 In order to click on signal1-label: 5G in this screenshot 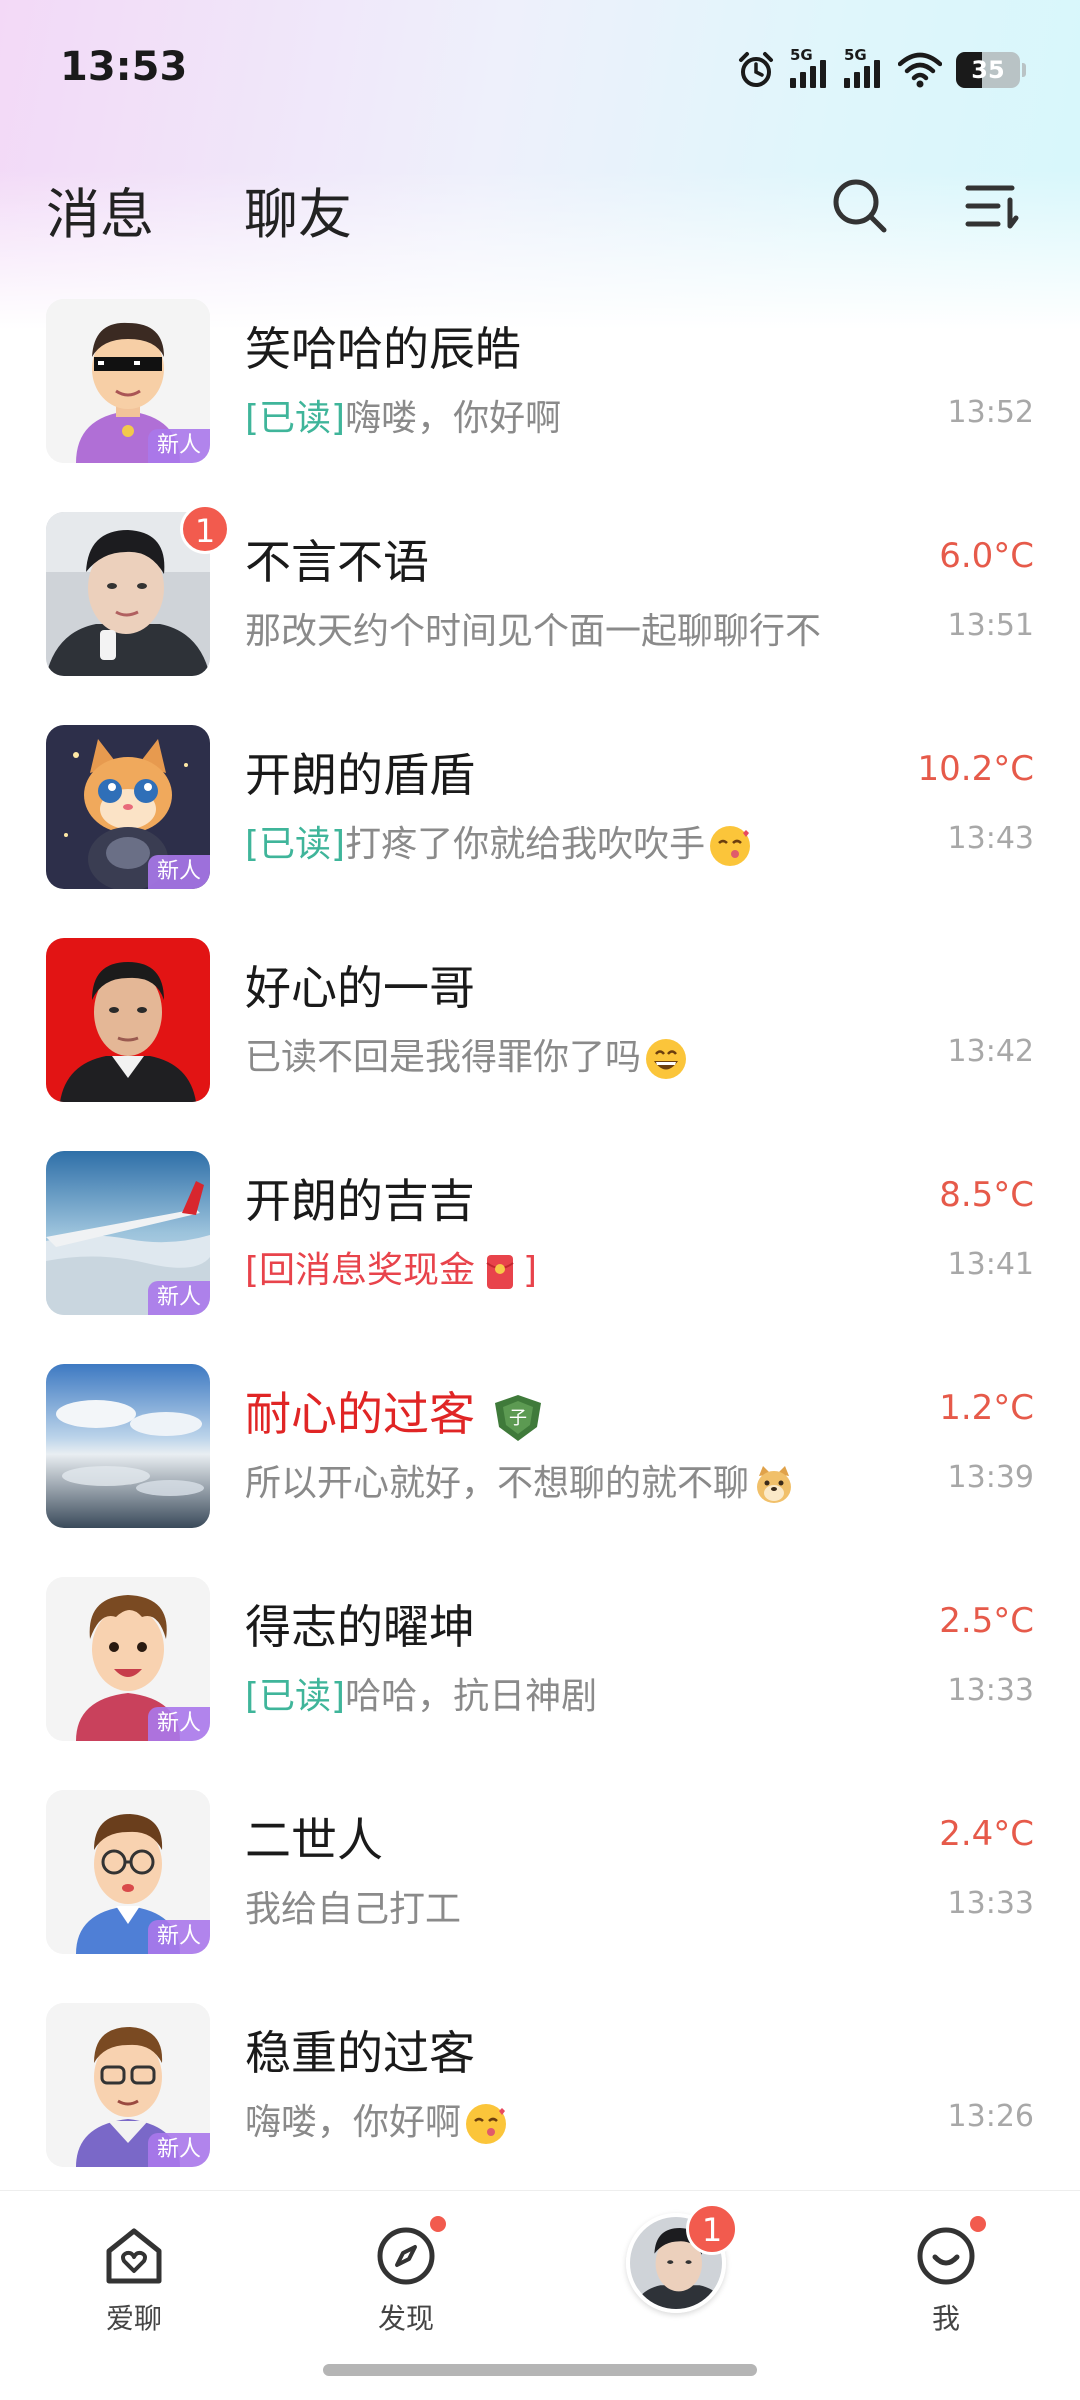, I will do `click(801, 55)`.